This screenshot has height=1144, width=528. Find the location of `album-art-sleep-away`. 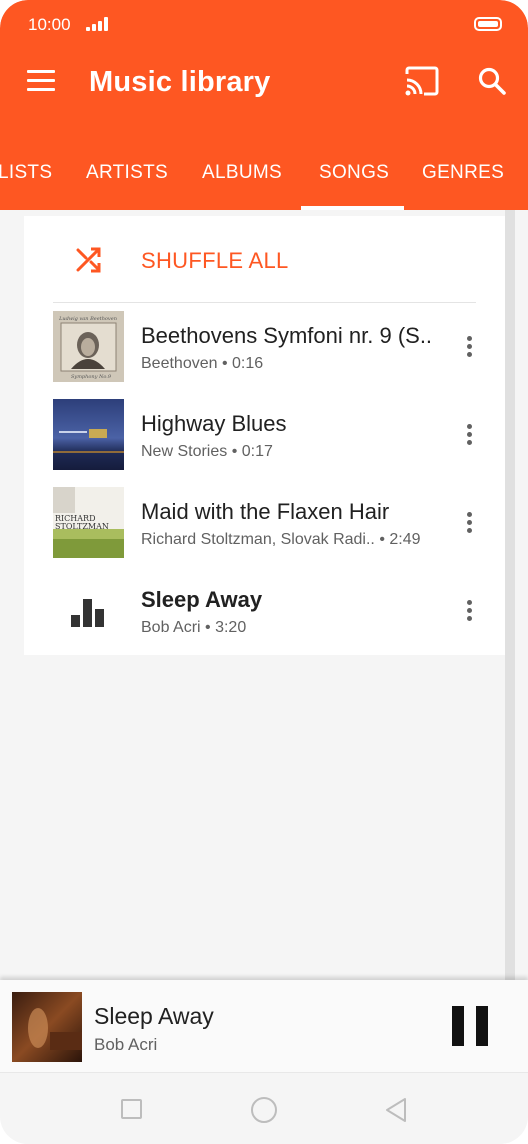

album-art-sleep-away is located at coordinates (47, 1027).